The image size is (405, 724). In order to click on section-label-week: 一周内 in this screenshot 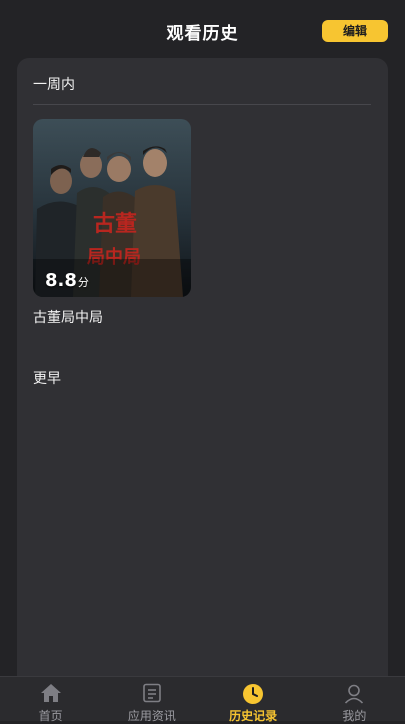, I will do `click(54, 85)`.